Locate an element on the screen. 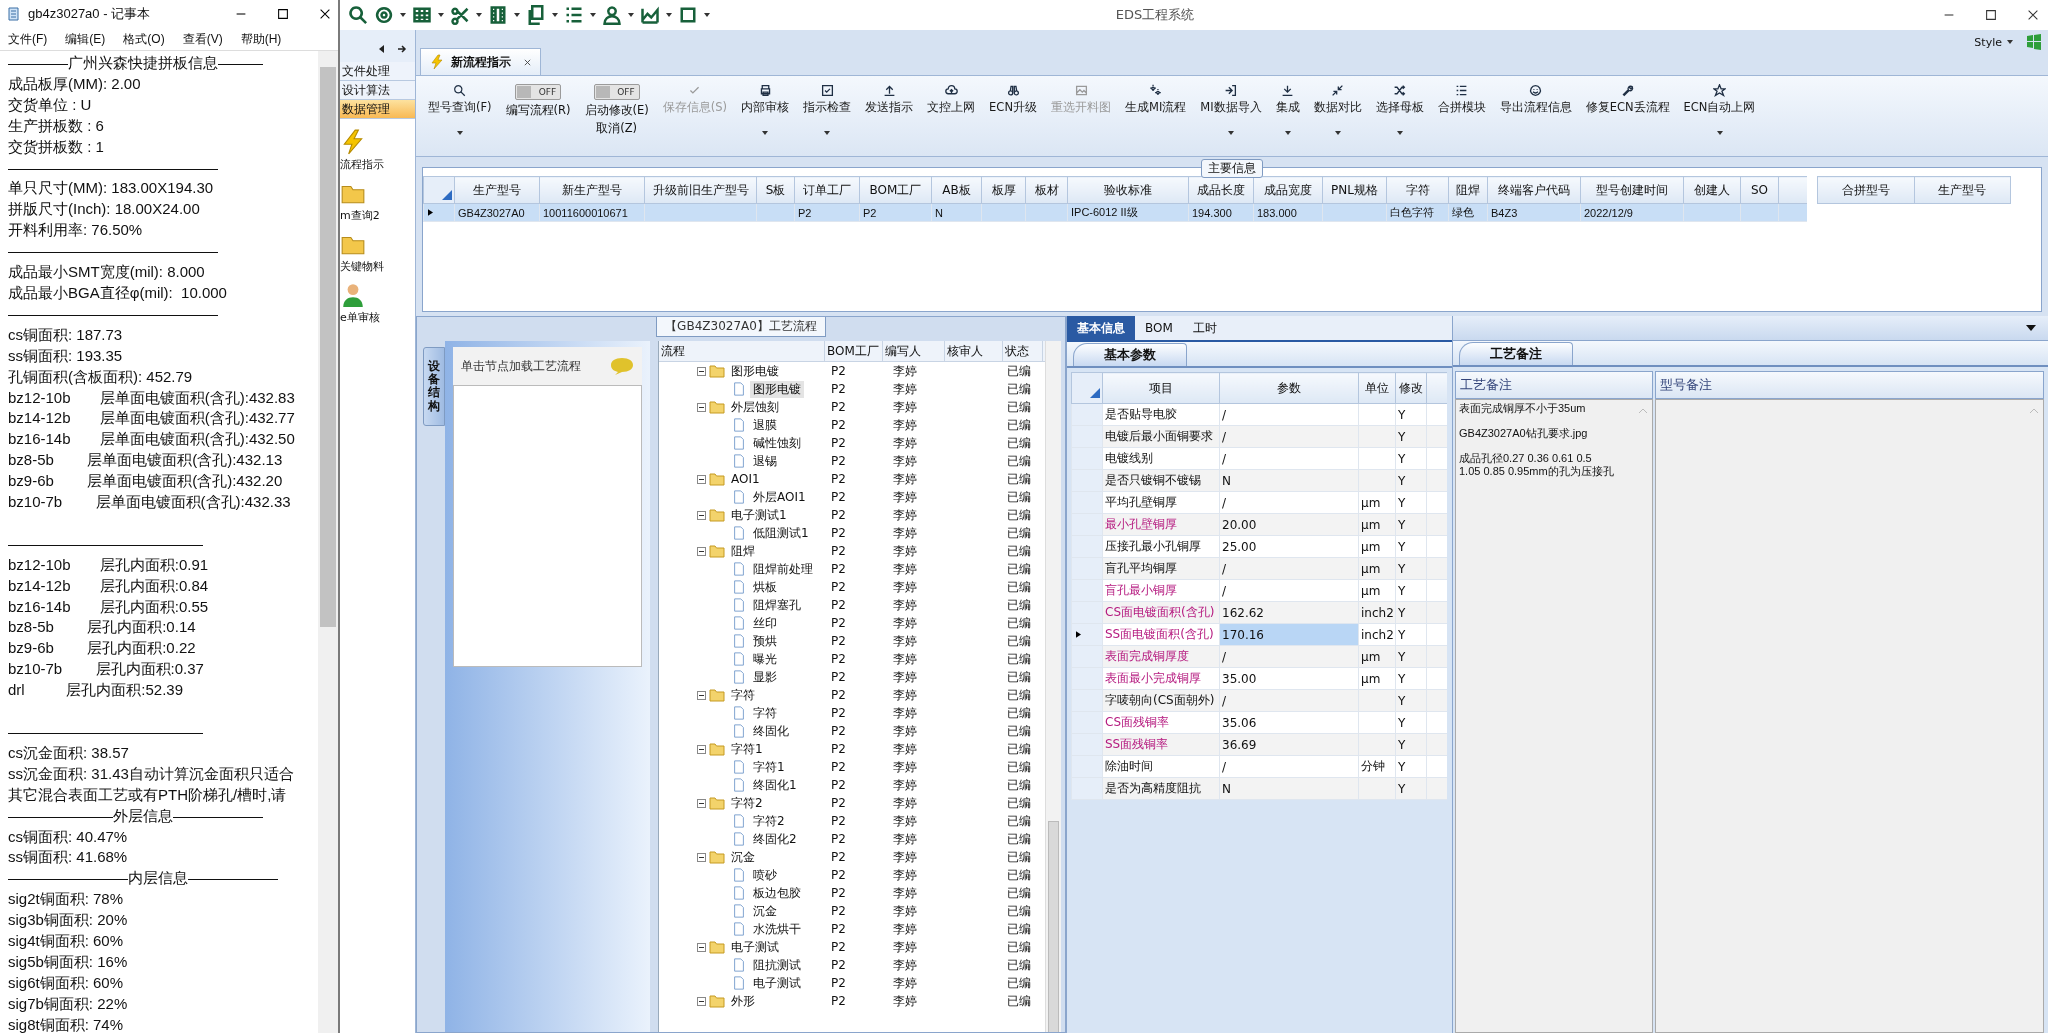  tree-node: 阻抗测试 is located at coordinates (777, 965).